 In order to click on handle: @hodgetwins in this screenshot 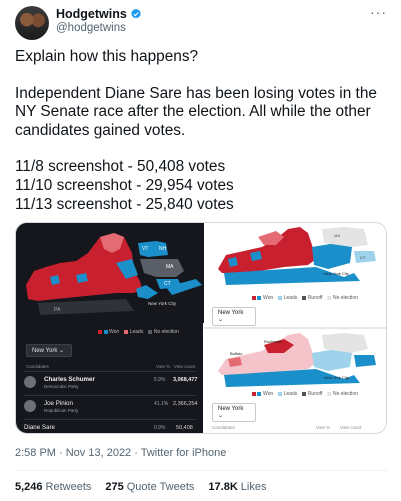, I will do `click(91, 28)`.